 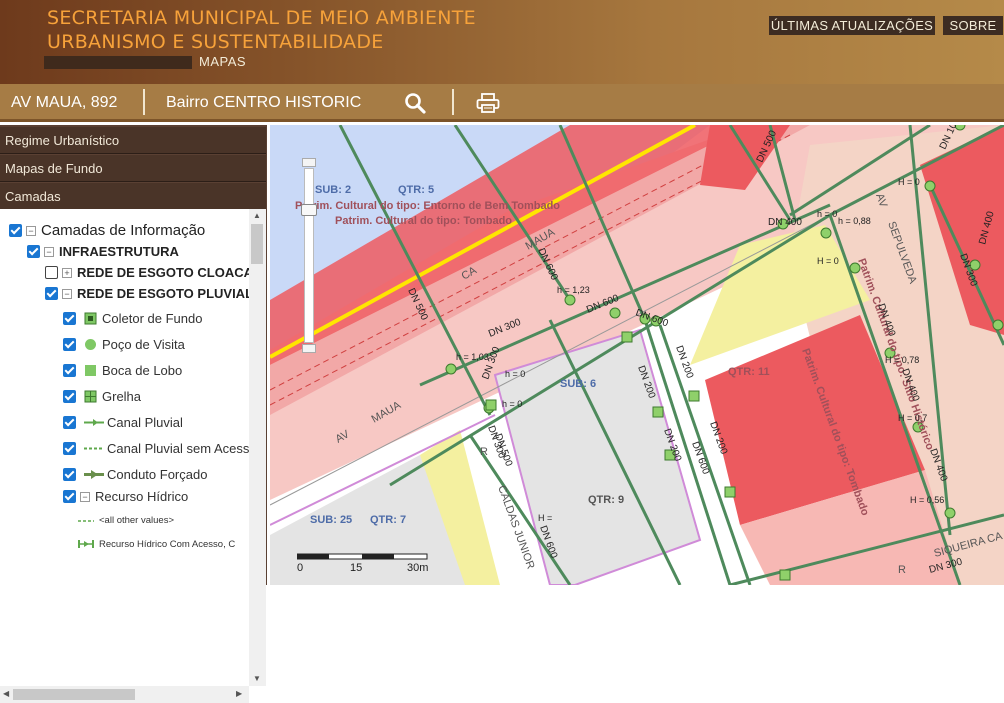 What do you see at coordinates (133, 168) in the screenshot?
I see `panel-mapas-de-fundo: Mapas de Fundo` at bounding box center [133, 168].